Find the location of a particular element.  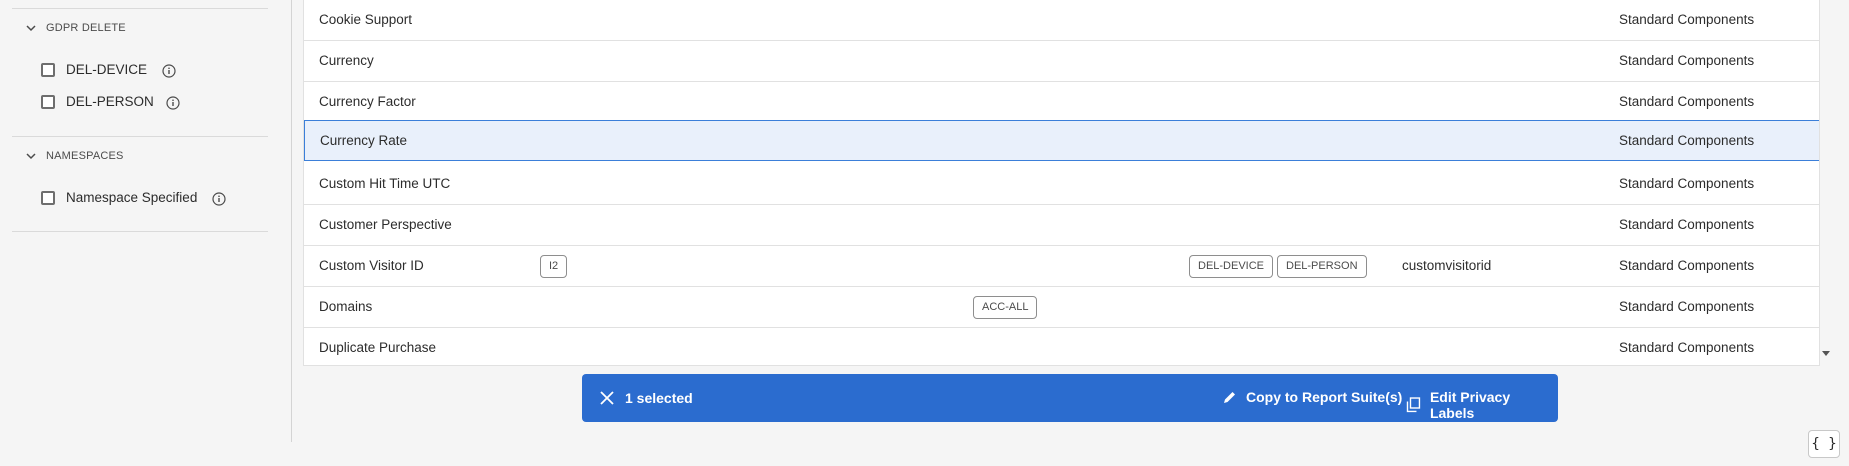

delete-label-badge: DEL-PERSON is located at coordinates (1322, 266).